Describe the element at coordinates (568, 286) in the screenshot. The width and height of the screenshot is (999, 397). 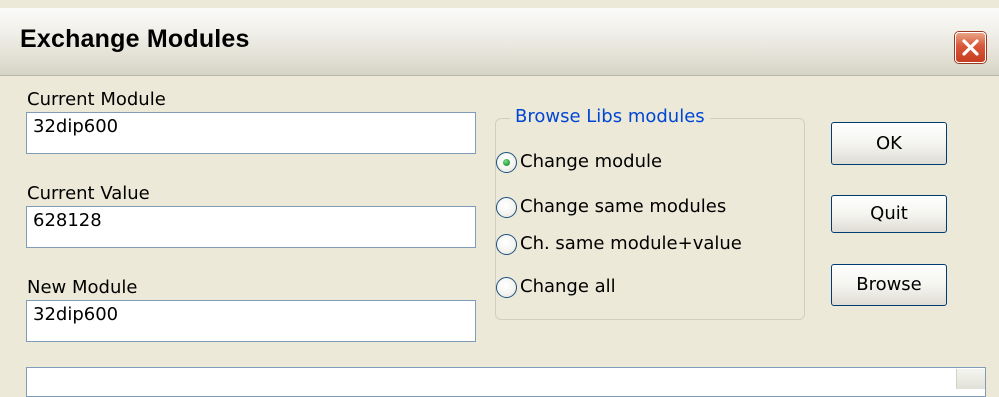
I see `radio-label: Change all` at that location.